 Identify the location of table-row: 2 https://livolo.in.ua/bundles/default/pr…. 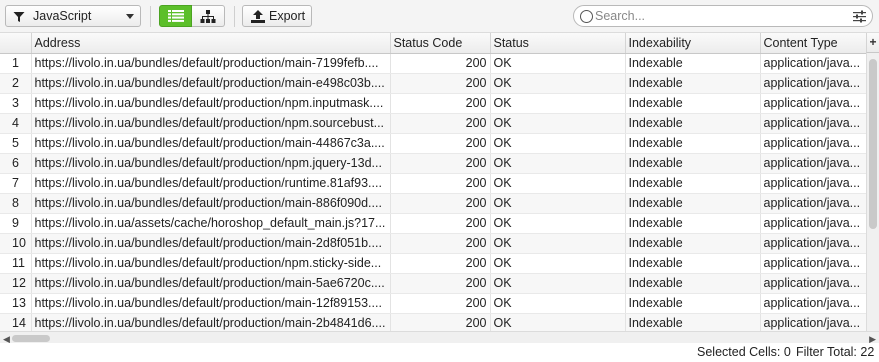
(433, 83).